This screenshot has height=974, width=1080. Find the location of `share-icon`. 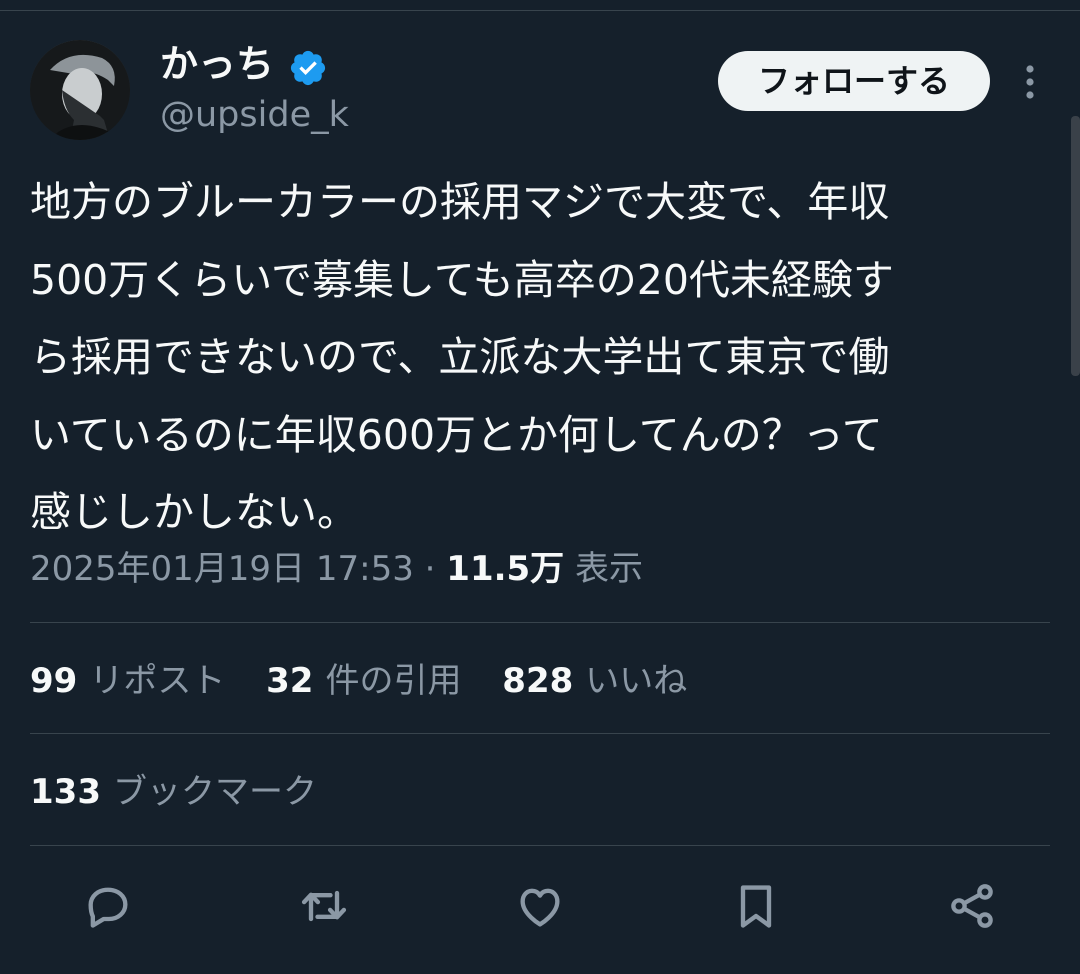

share-icon is located at coordinates (972, 906).